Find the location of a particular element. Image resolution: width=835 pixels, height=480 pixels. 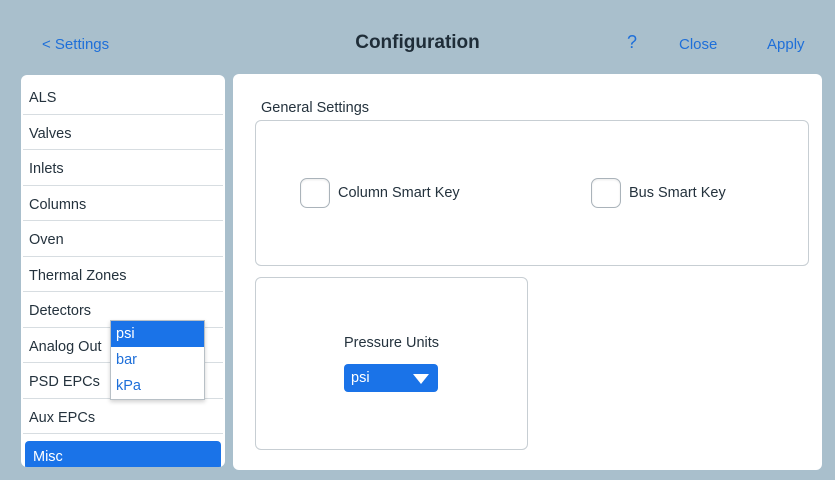

help-button: ? is located at coordinates (632, 42).